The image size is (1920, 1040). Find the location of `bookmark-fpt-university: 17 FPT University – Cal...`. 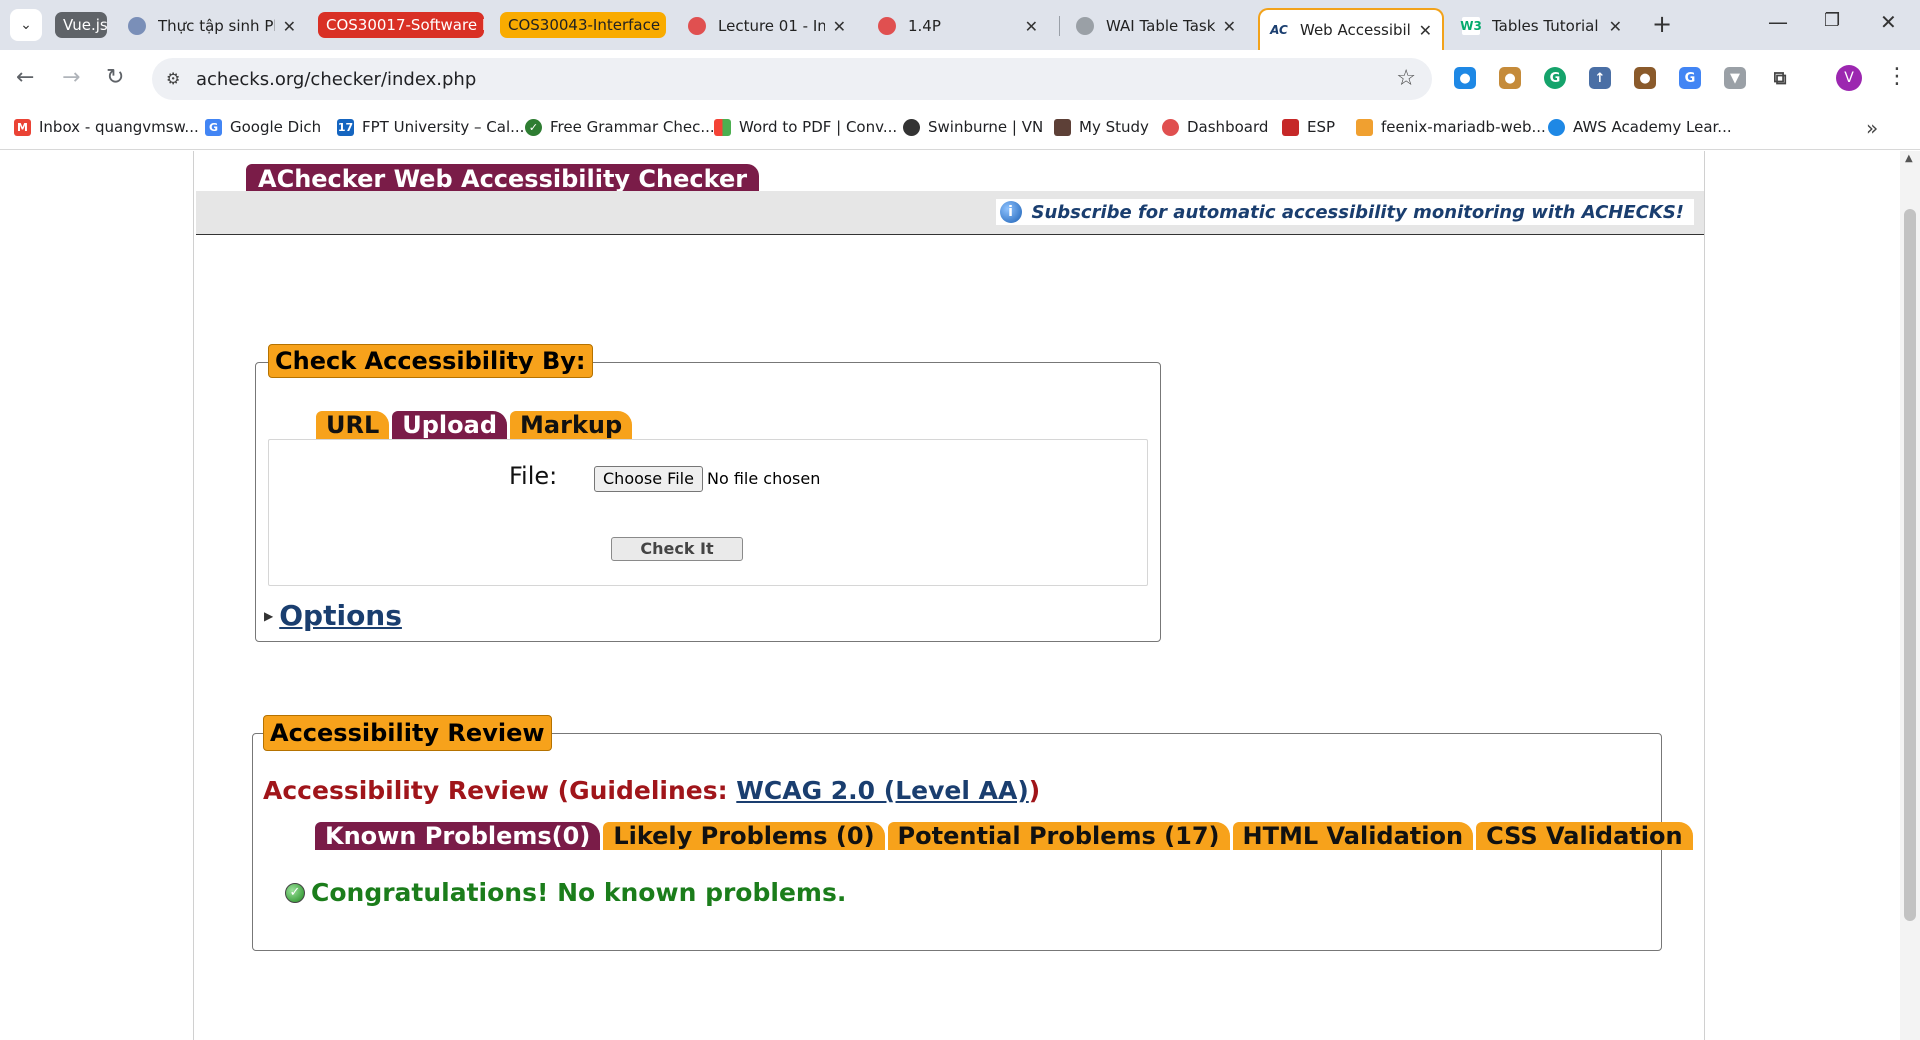

bookmark-fpt-university: 17 FPT University – Cal... is located at coordinates (430, 127).